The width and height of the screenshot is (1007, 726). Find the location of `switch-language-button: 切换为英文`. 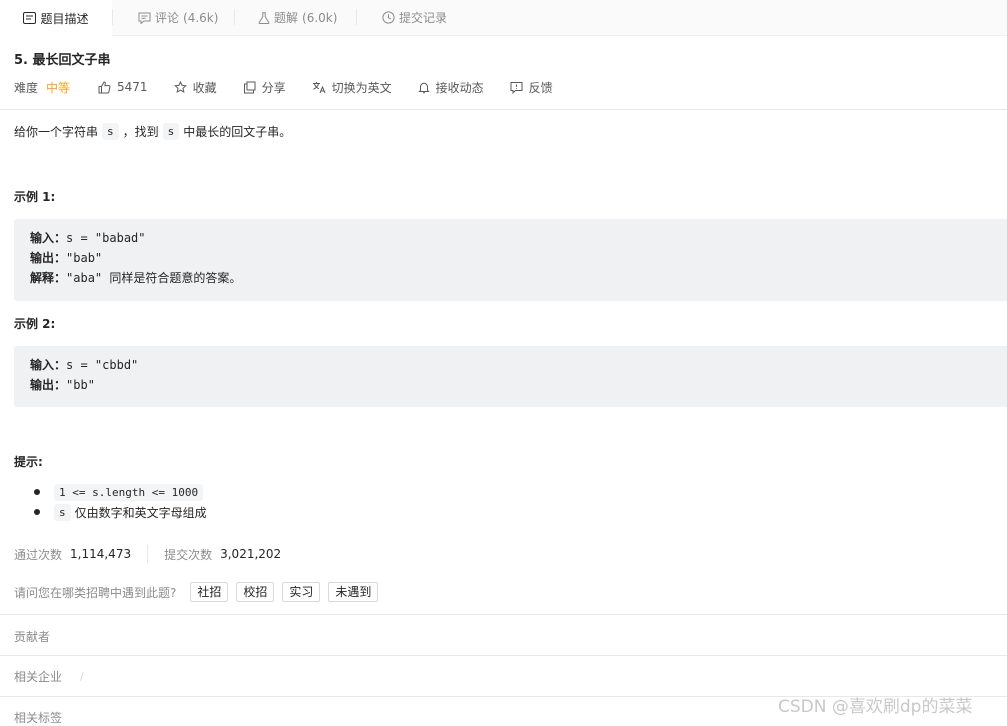

switch-language-button: 切换为英文 is located at coordinates (352, 87).